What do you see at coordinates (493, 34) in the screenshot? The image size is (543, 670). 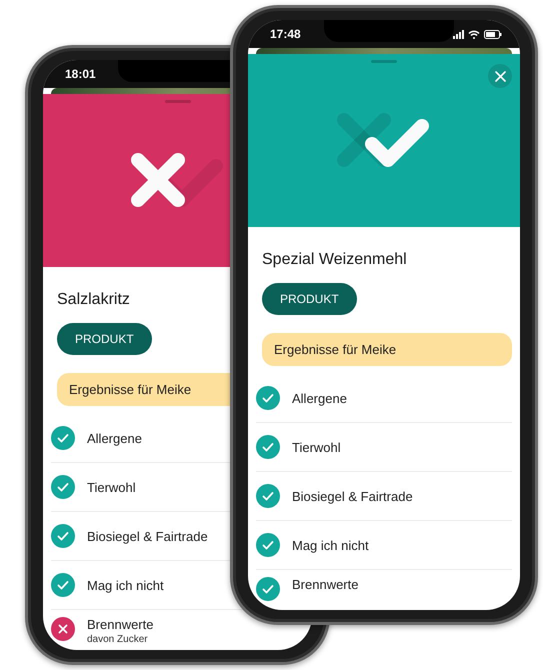 I see `battery-icon` at bounding box center [493, 34].